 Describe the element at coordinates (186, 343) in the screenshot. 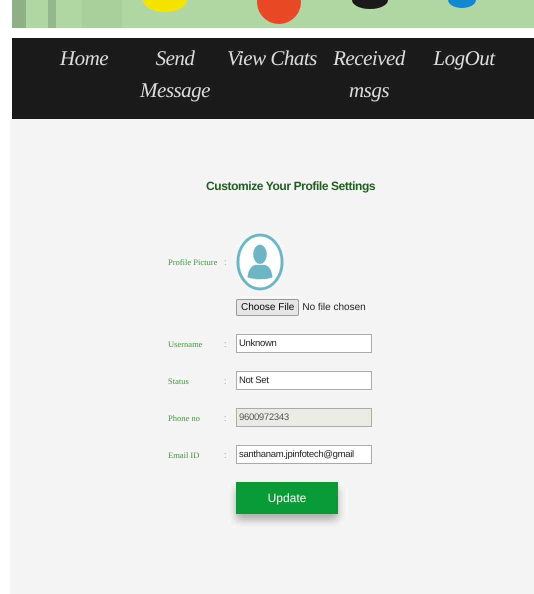

I see `field-label: Username` at that location.